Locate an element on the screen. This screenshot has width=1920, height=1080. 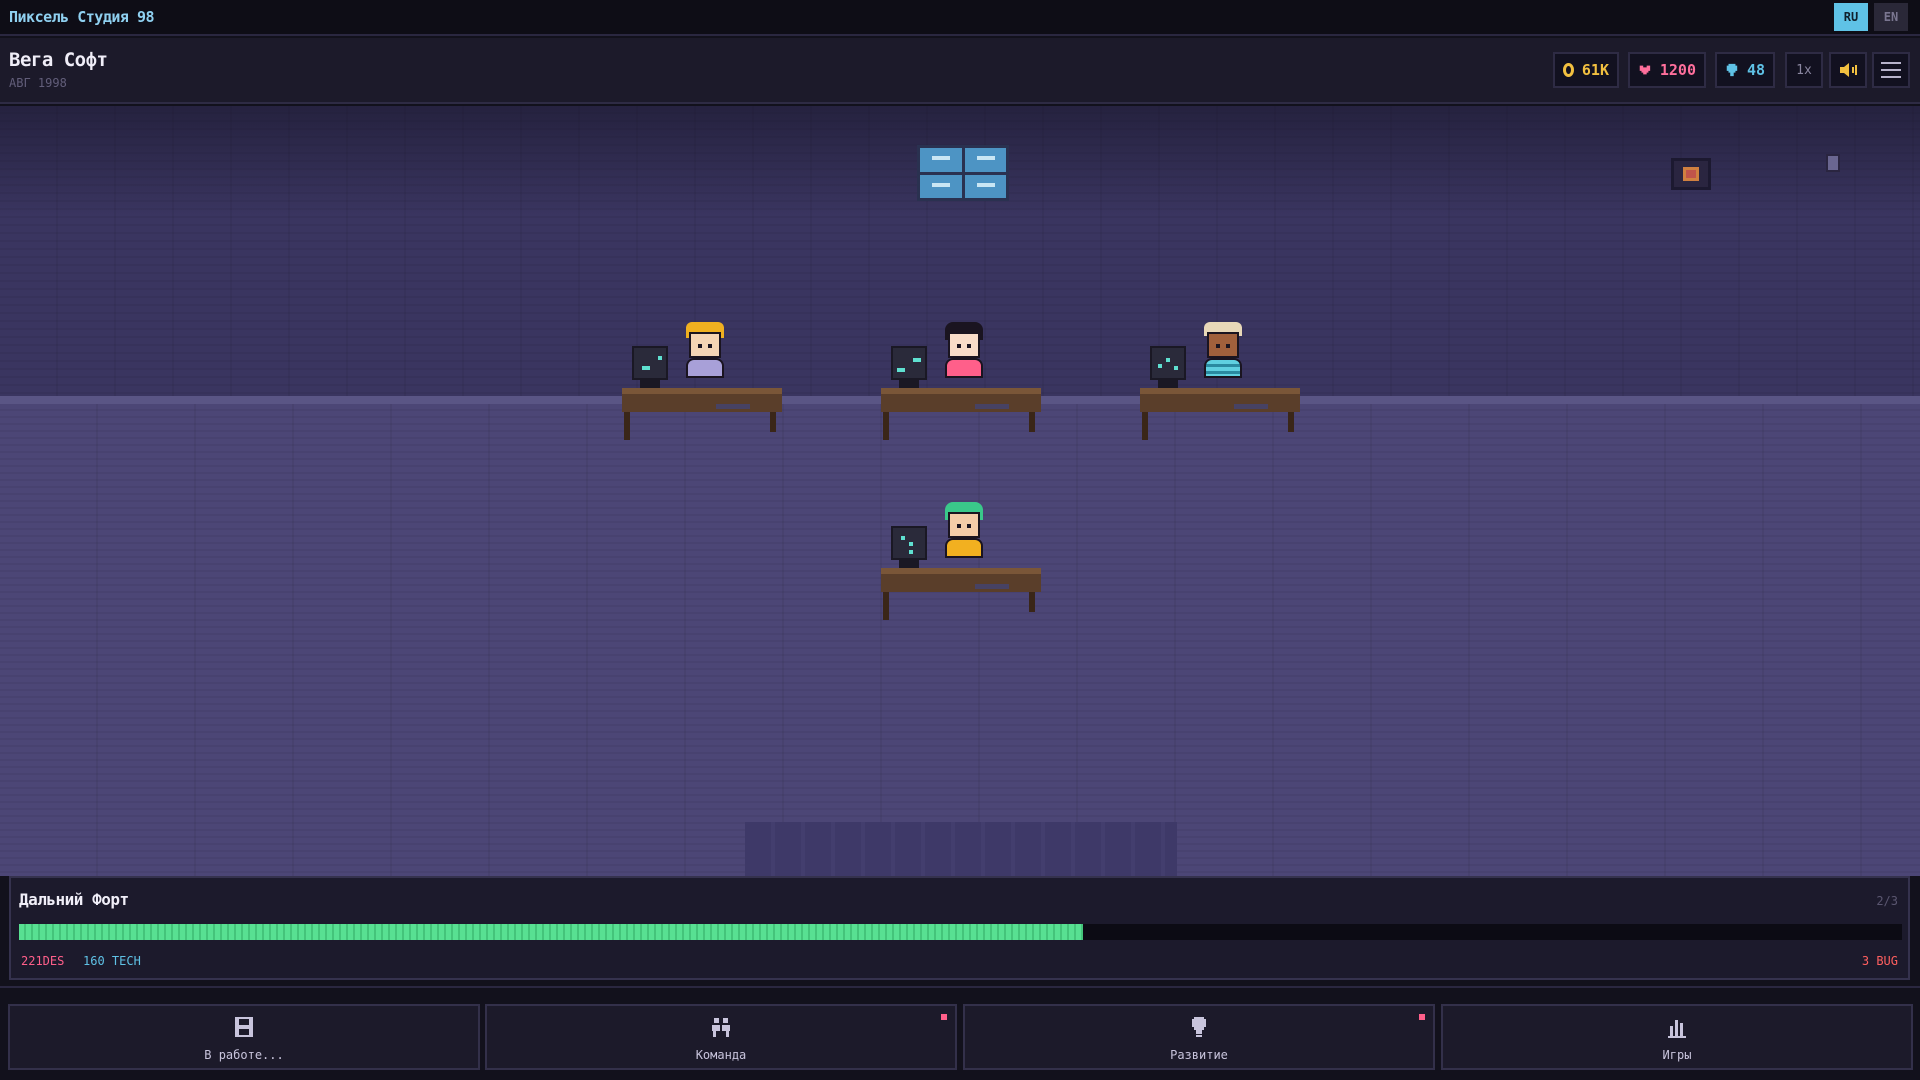
money-counter: 61K is located at coordinates (1586, 70).